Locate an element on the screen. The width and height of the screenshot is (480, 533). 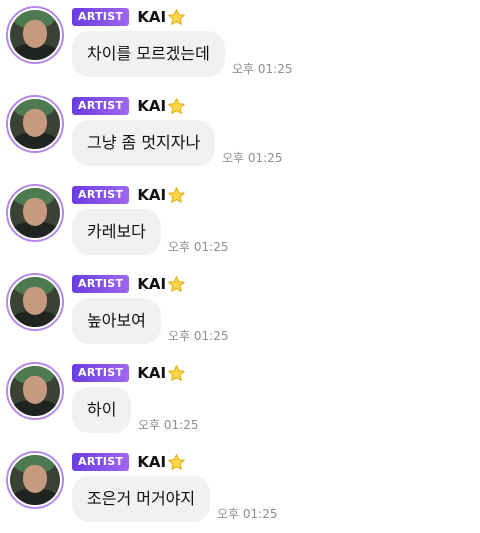
message-bubble: 높아보여 is located at coordinates (116, 321).